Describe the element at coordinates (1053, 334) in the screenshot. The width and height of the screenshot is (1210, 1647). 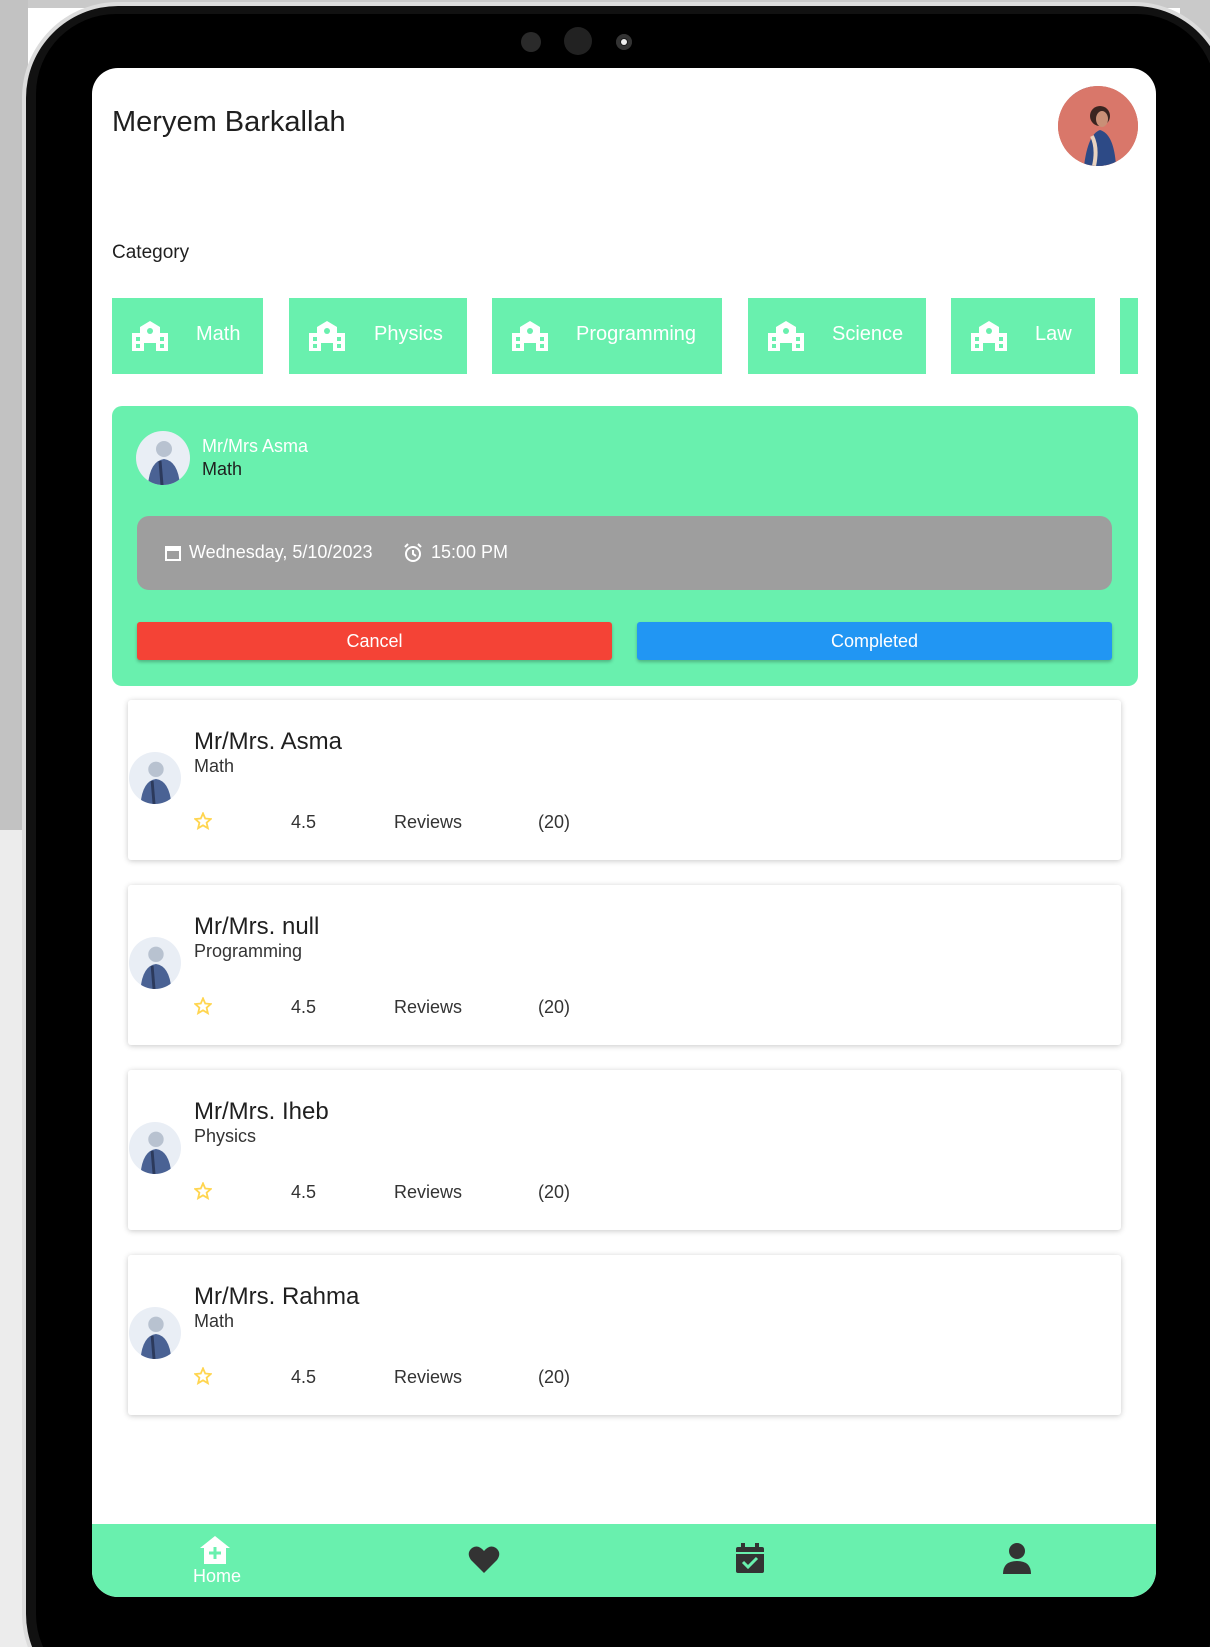
I see `category-label: Law` at that location.